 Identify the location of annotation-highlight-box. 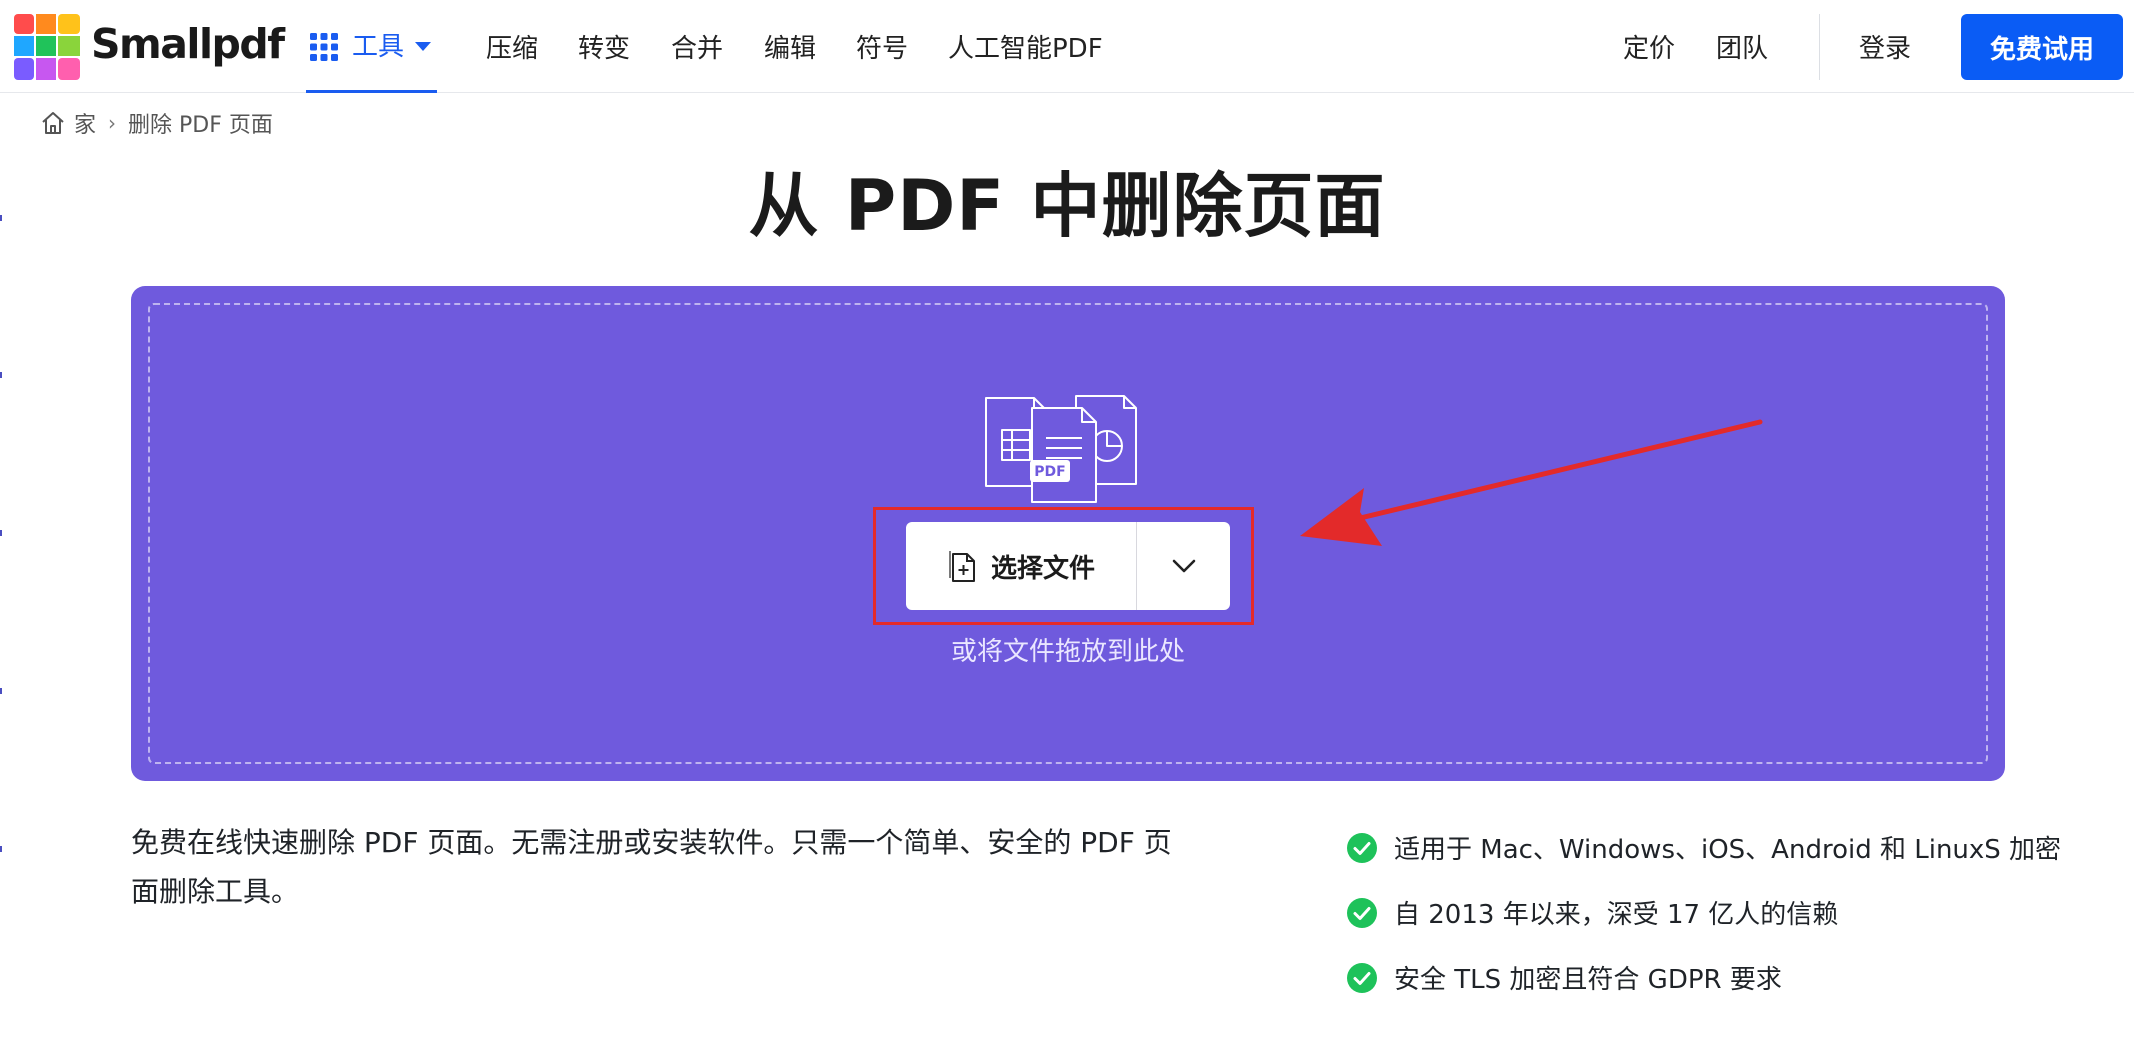
(1063, 566).